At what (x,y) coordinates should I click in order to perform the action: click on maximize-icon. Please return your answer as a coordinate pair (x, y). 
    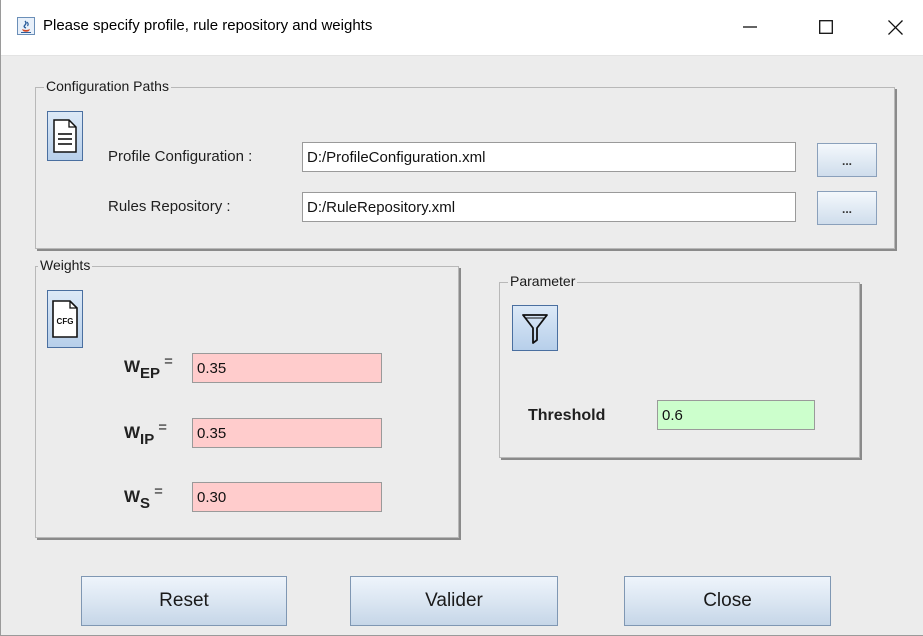
    Looking at the image, I should click on (826, 27).